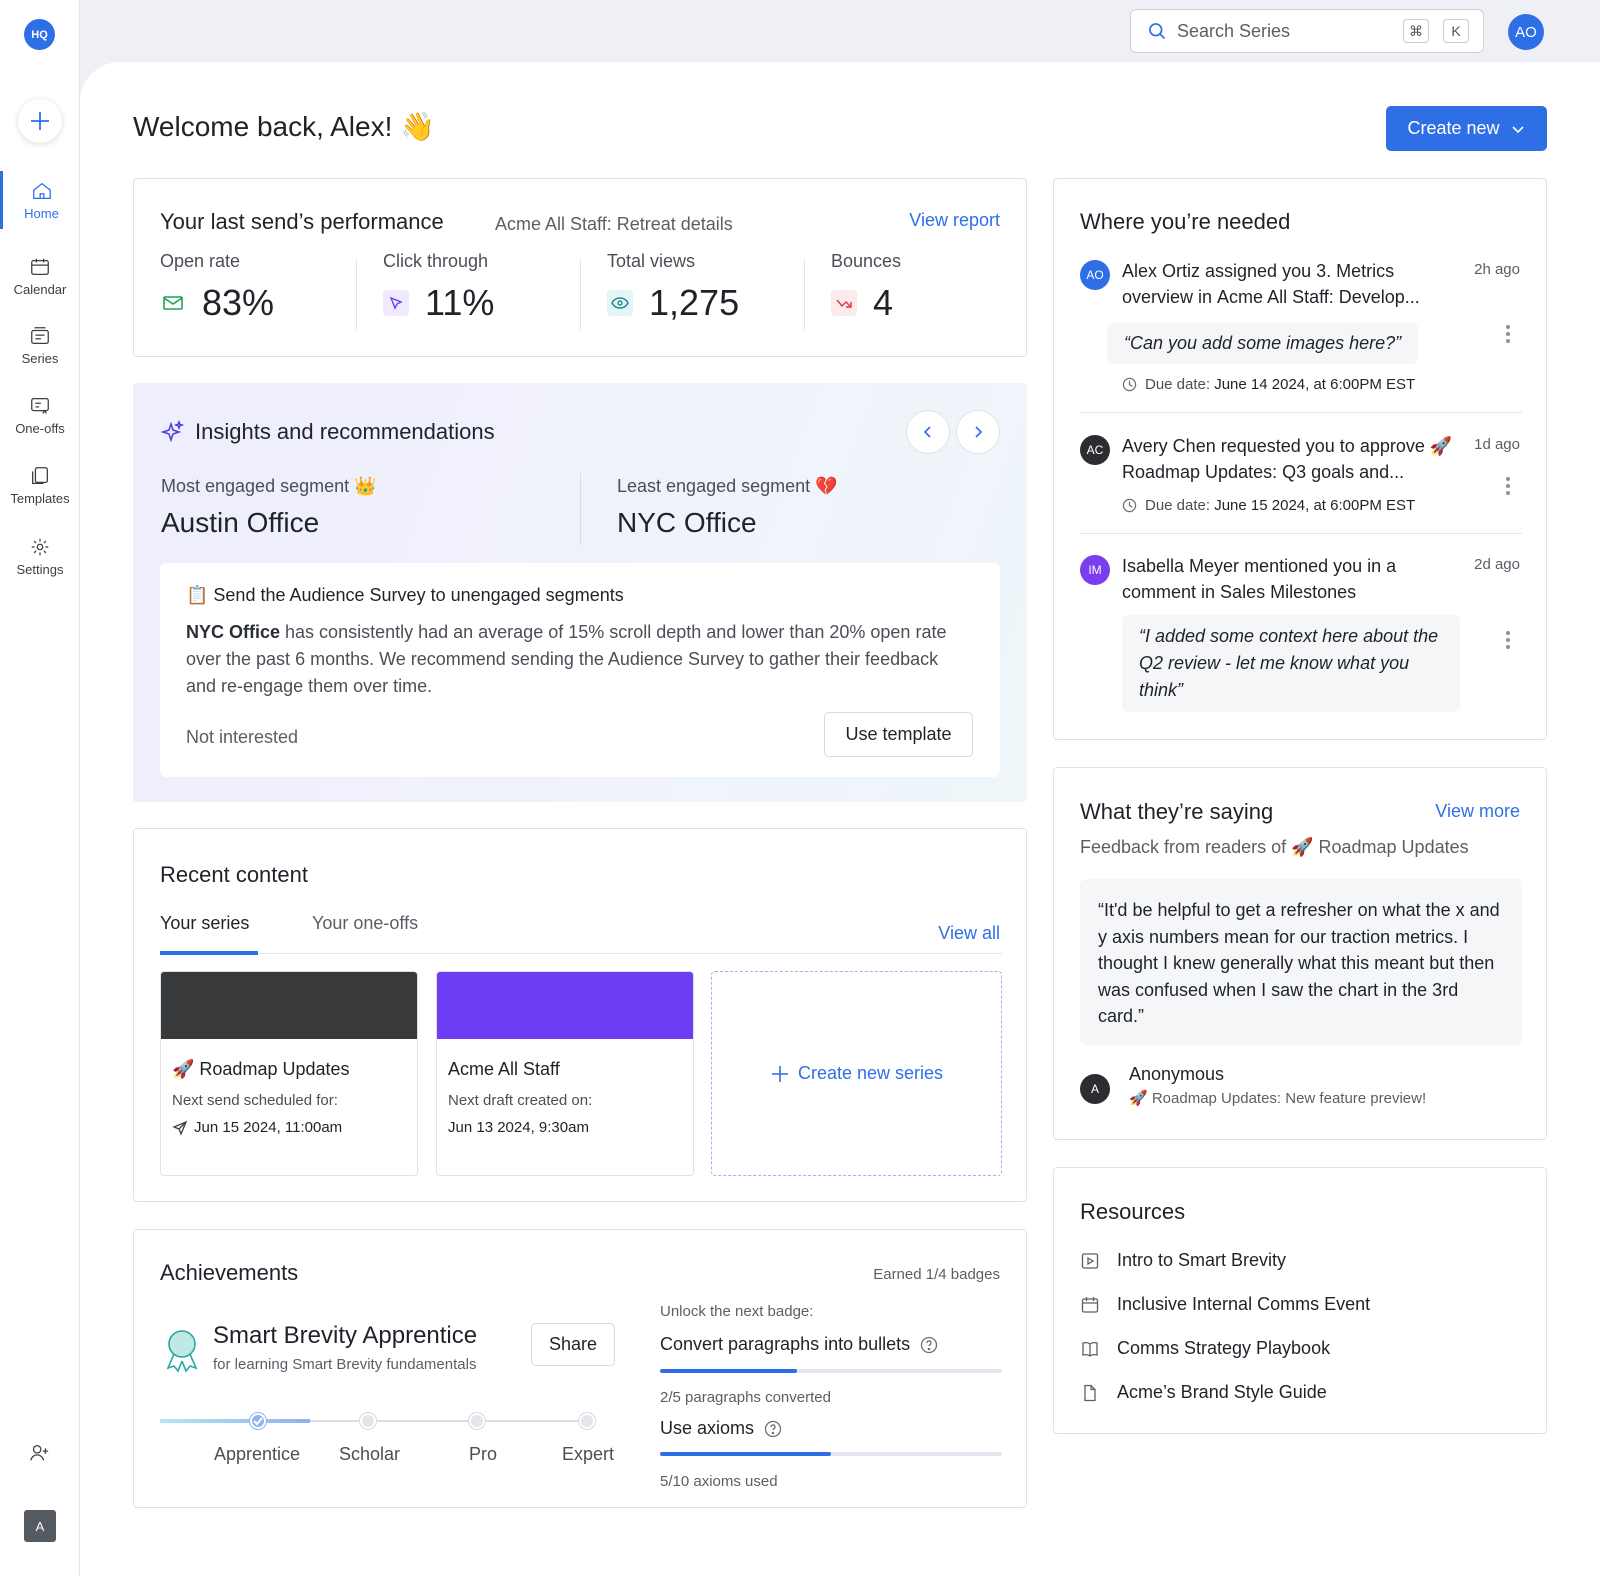  Describe the element at coordinates (1517, 129) in the screenshot. I see `chevron-down-icon` at that location.